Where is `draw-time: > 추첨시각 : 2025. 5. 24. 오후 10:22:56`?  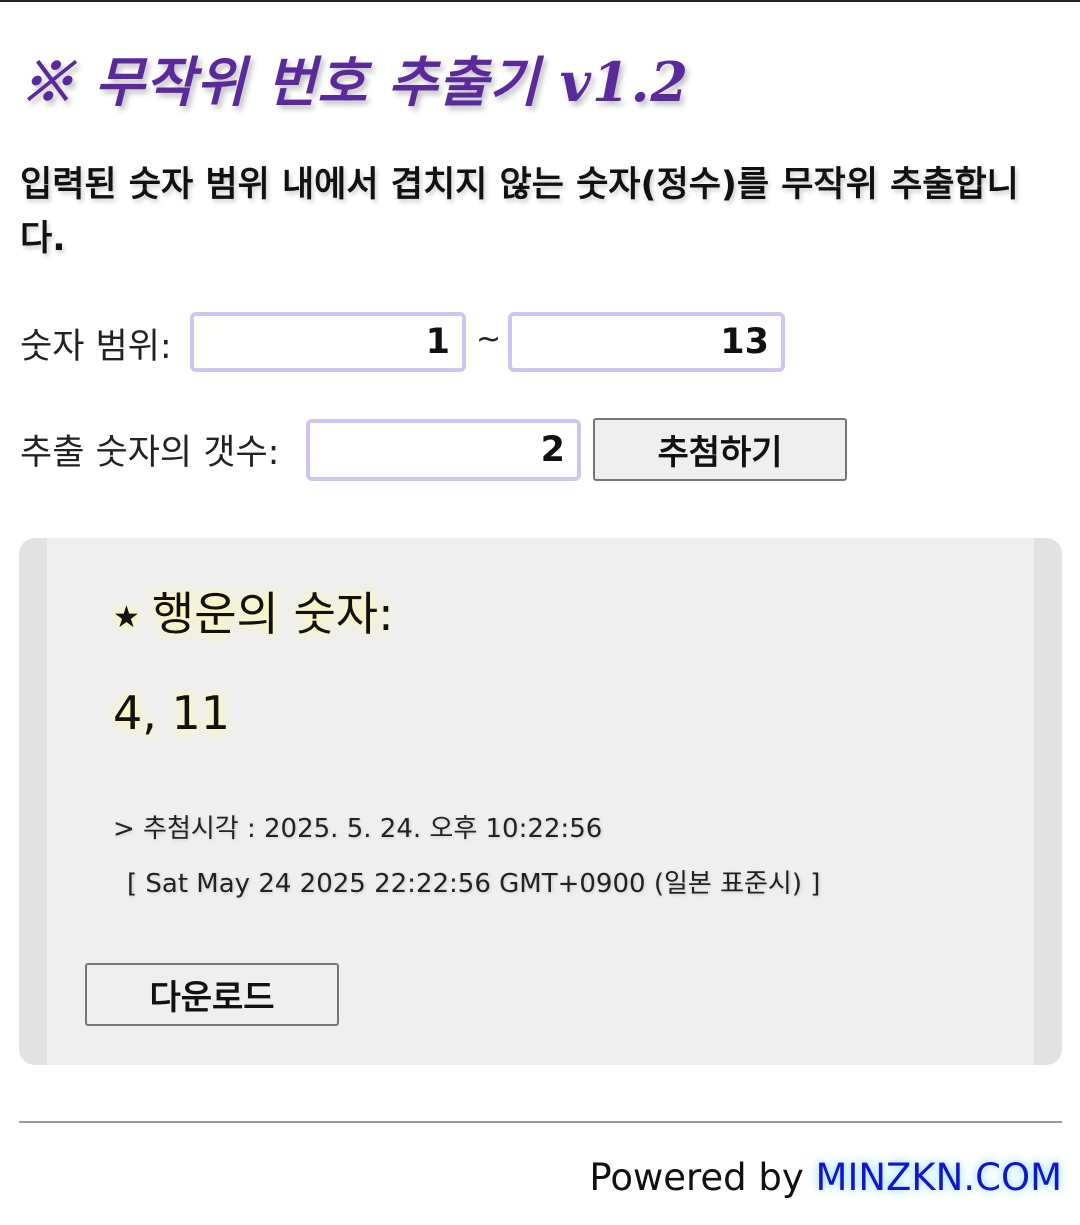 draw-time: > 추첨시각 : 2025. 5. 24. 오후 10:22:56 is located at coordinates (358, 829).